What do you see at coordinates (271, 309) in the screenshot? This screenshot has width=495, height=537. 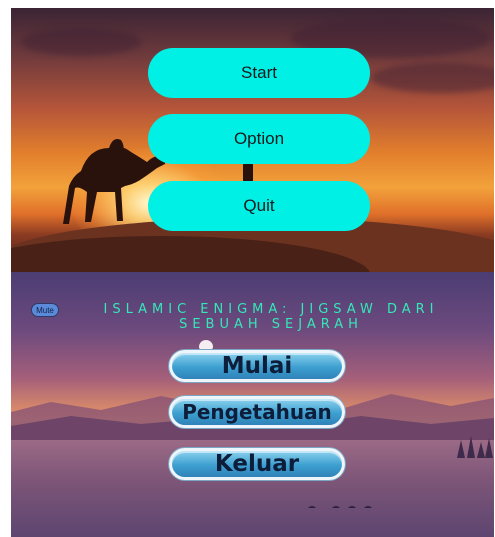 I see `game-title-line1: ISLAMIC ENIGMA: JIGSAW DARI` at bounding box center [271, 309].